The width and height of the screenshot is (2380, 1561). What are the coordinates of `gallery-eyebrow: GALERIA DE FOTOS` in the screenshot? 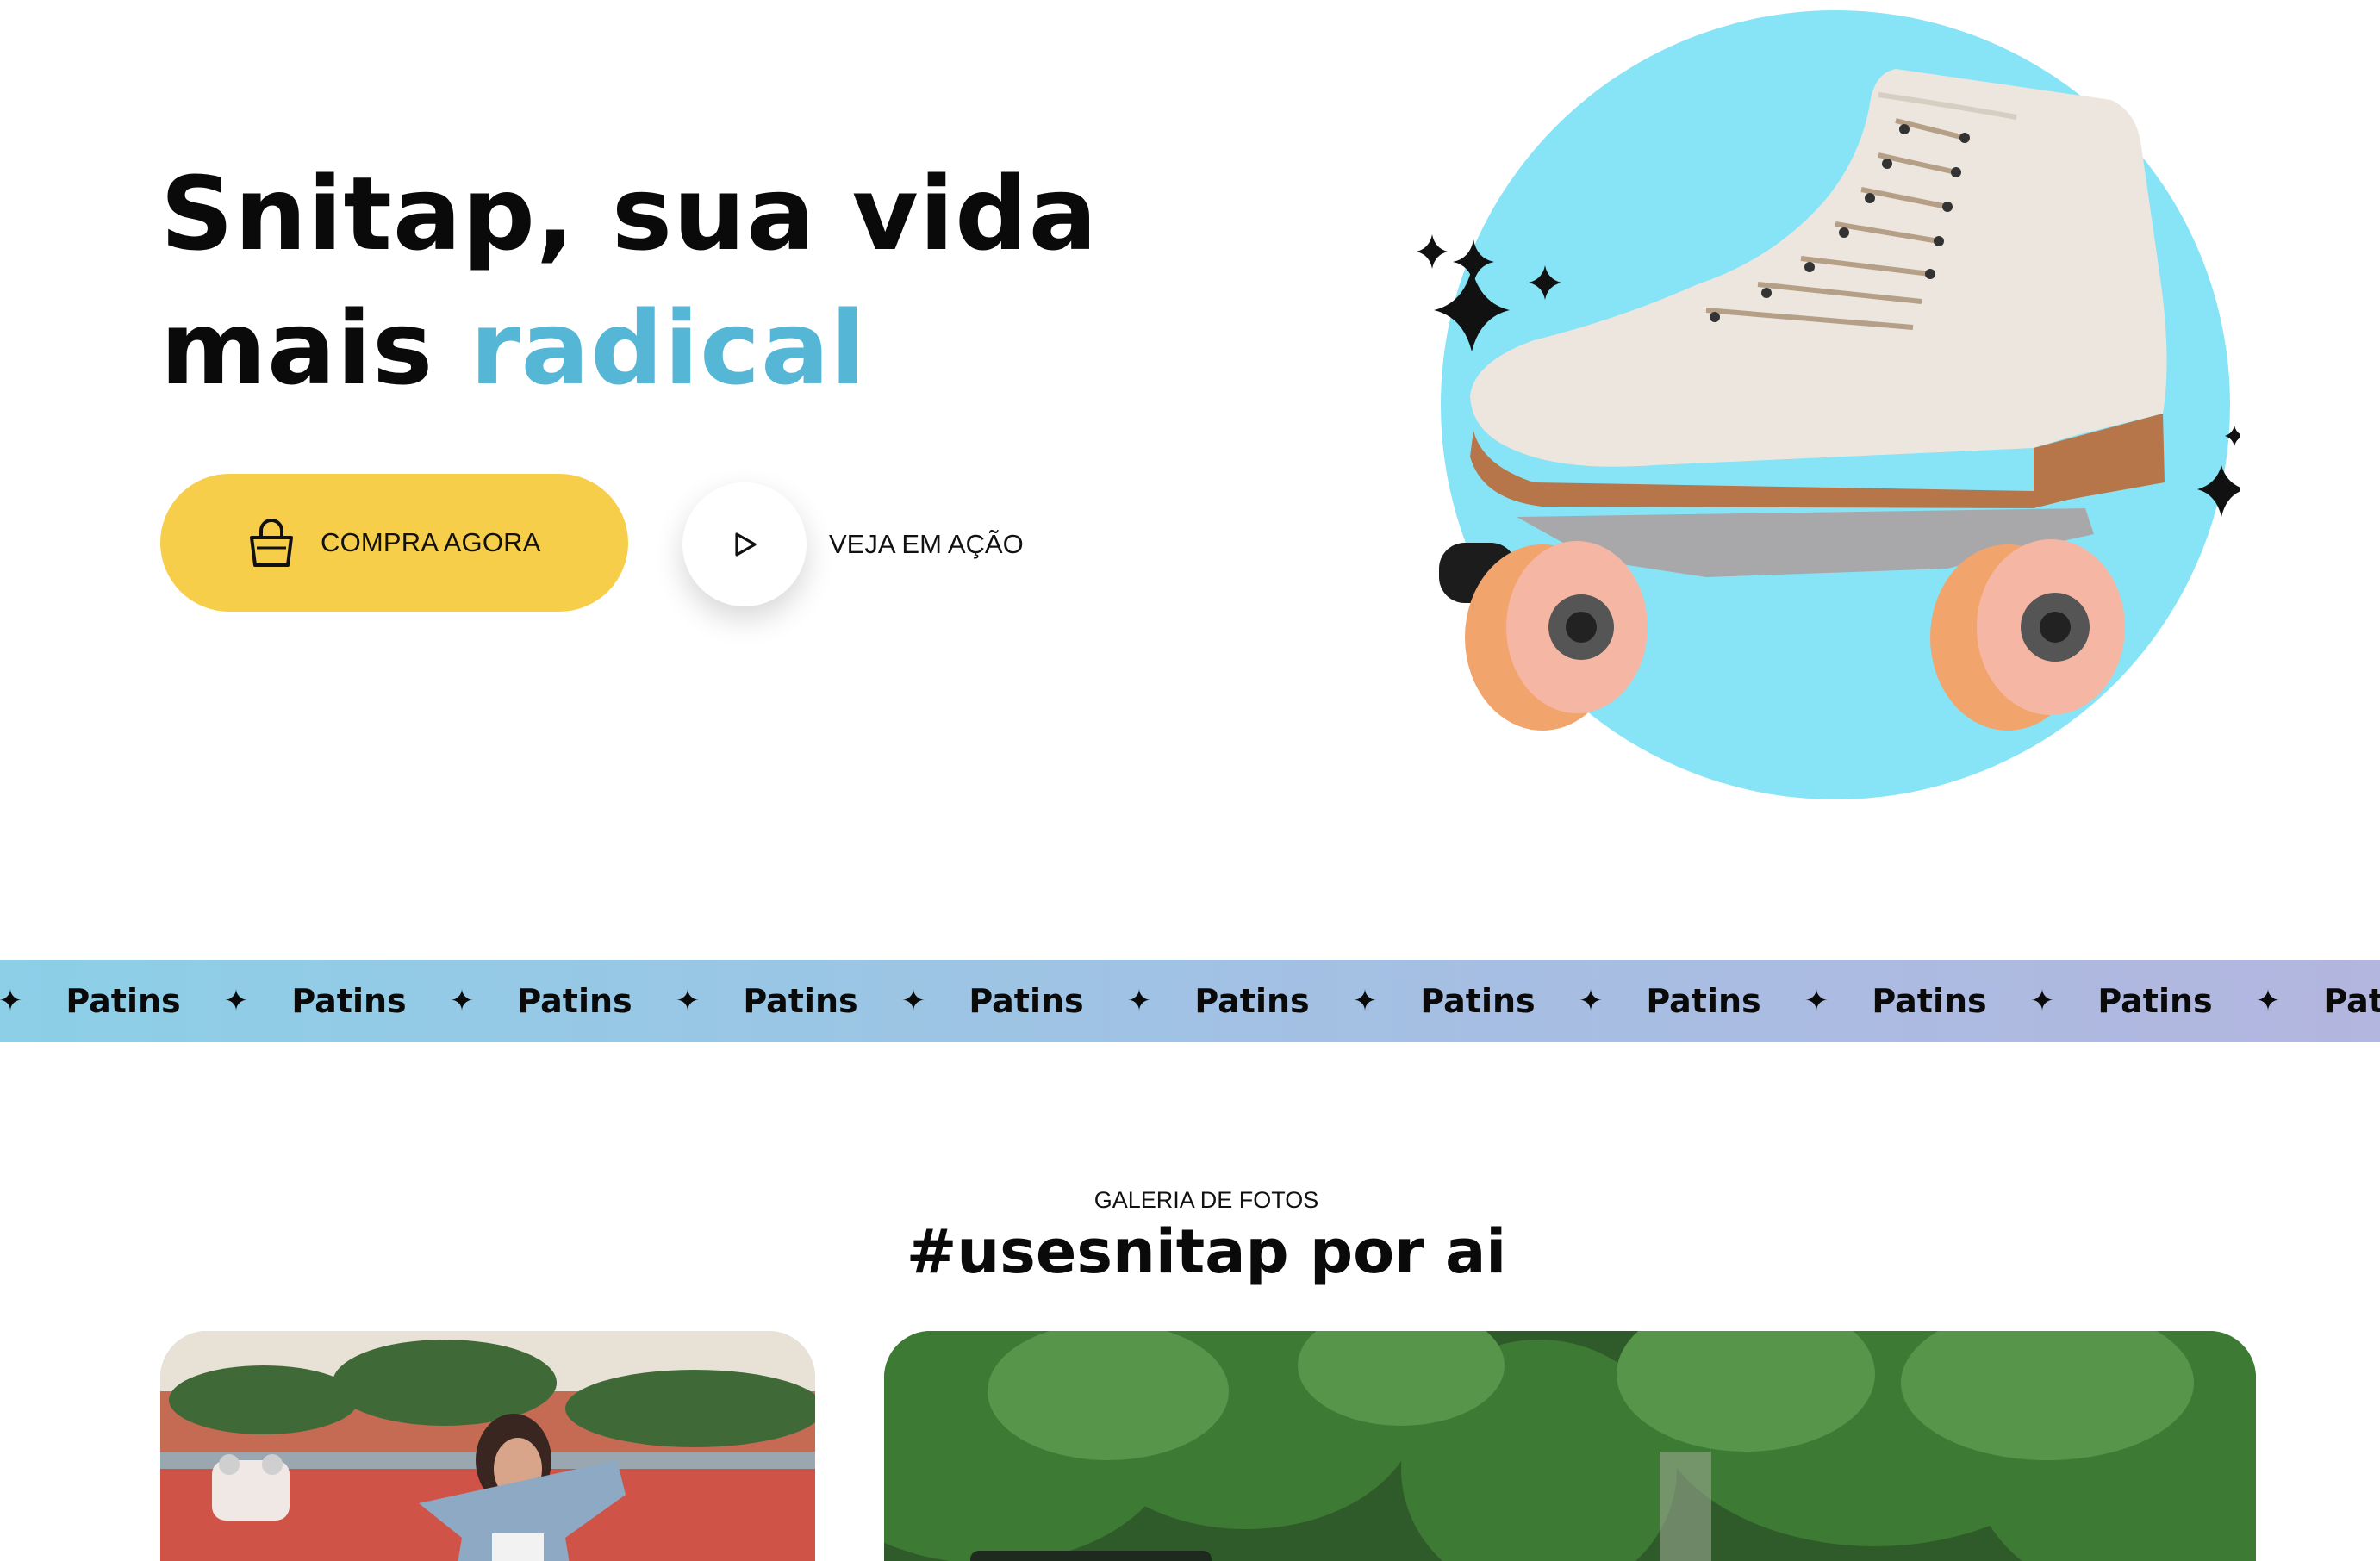 It's located at (1206, 1200).